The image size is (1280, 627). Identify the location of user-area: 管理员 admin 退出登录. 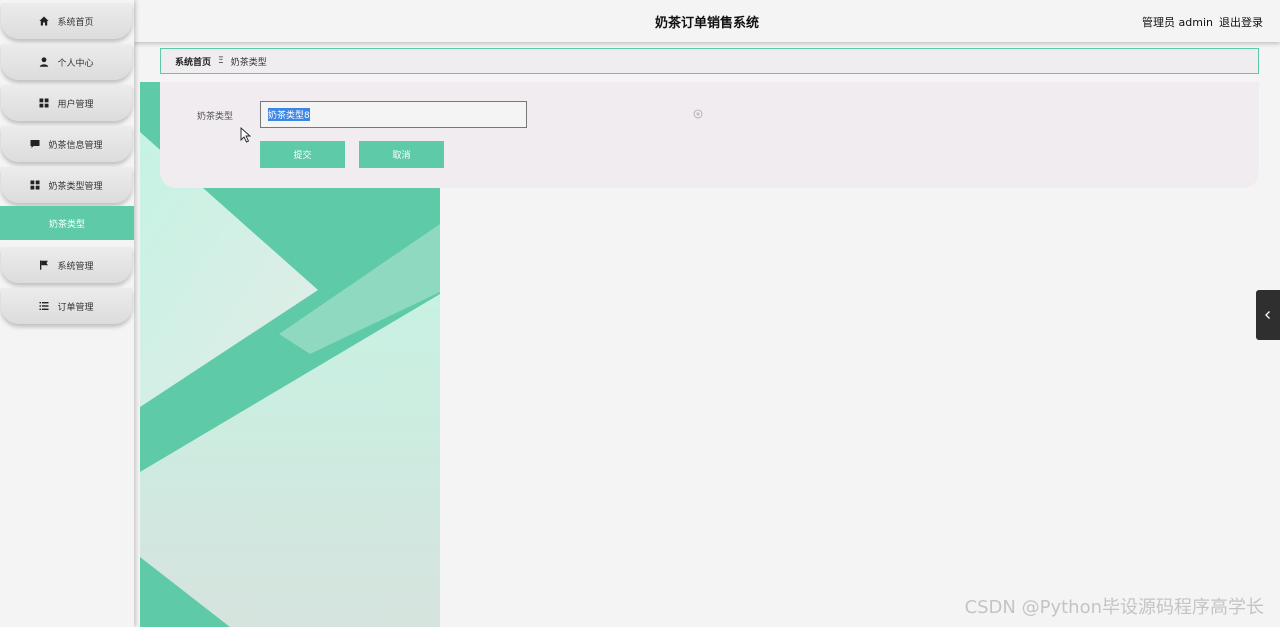
(1202, 22).